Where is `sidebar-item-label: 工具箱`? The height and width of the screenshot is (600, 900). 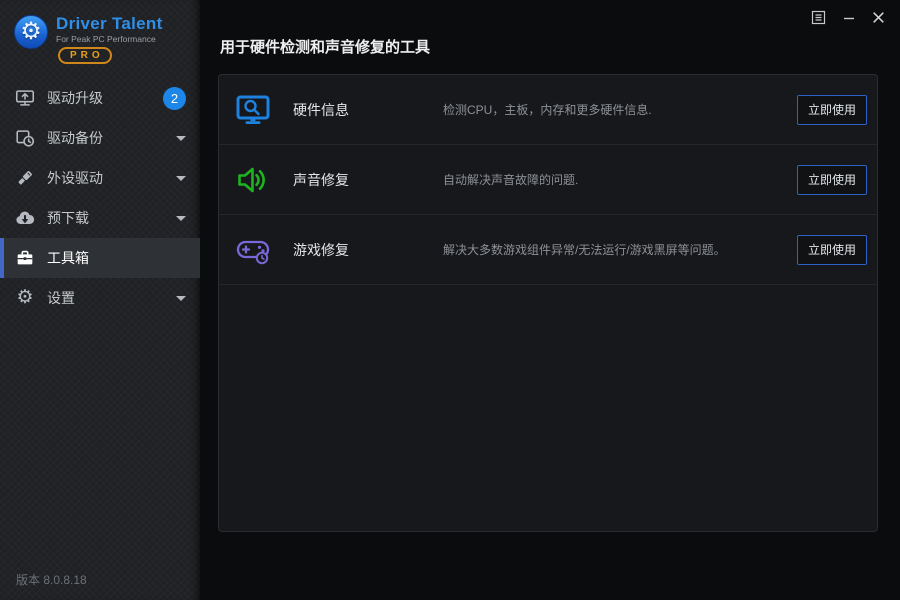 sidebar-item-label: 工具箱 is located at coordinates (68, 258).